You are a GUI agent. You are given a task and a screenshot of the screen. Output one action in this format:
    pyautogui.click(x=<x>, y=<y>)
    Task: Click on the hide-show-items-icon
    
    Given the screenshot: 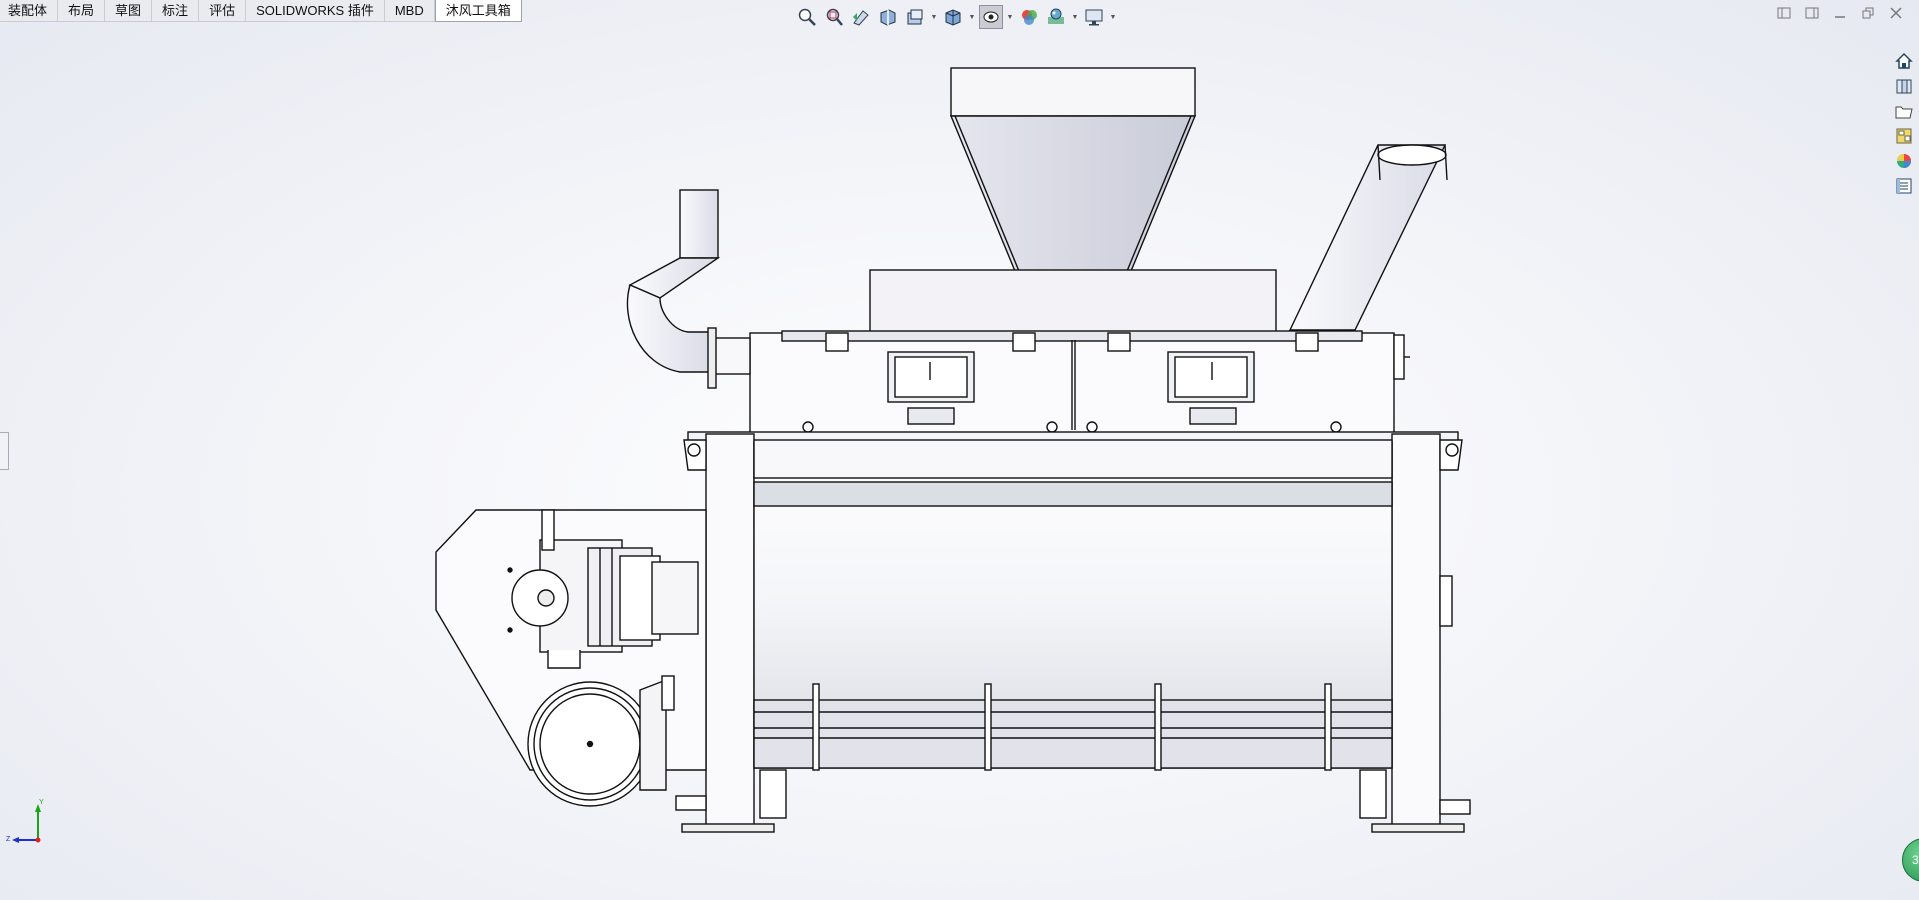 What is the action you would take?
    pyautogui.click(x=1029, y=17)
    